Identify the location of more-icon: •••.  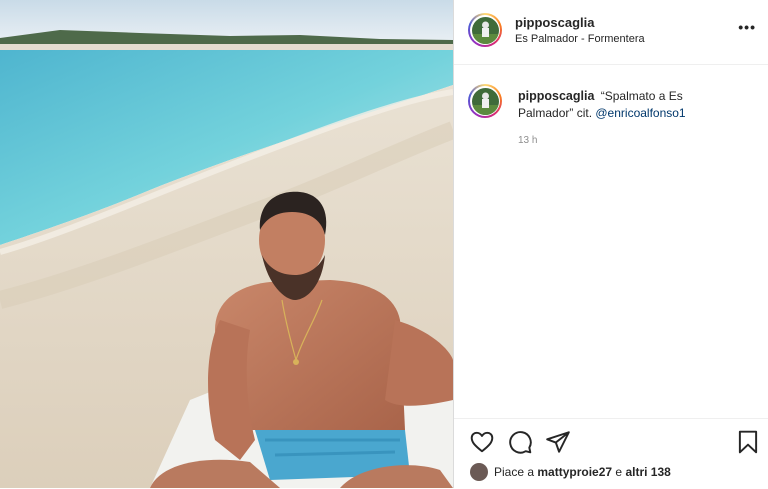
(747, 27).